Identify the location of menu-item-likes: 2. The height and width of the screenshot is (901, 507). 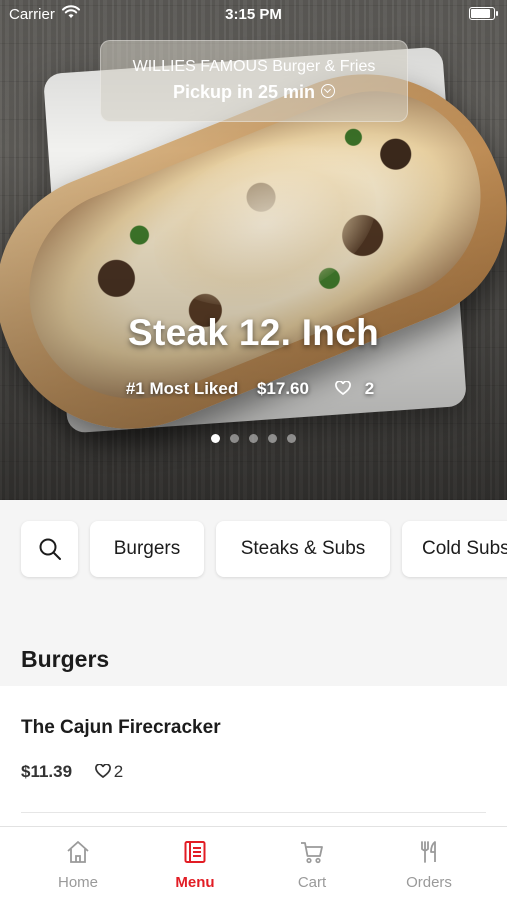
(109, 771).